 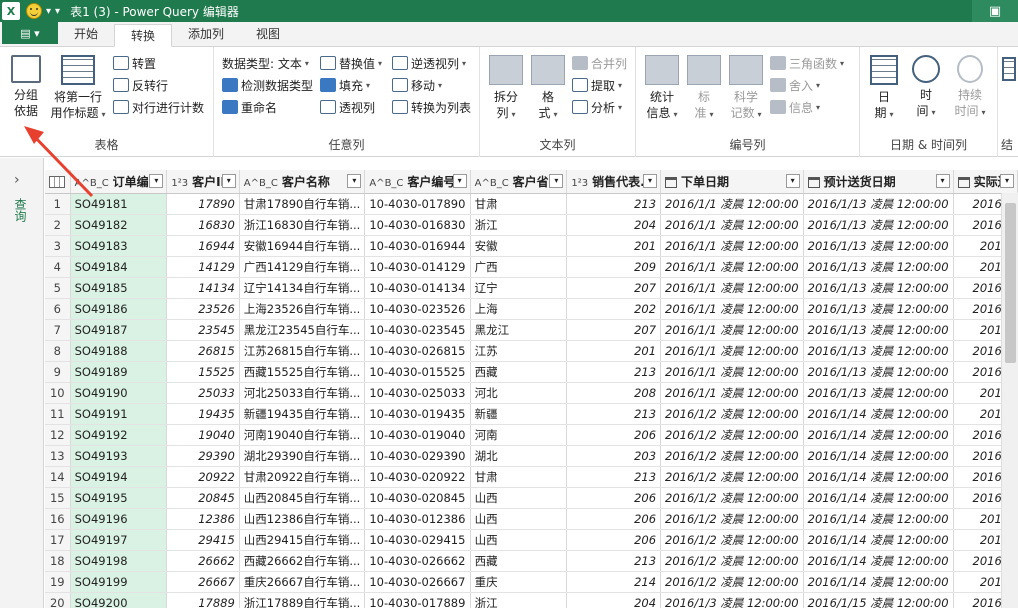 I want to click on table-cell: 20922, so click(x=203, y=477).